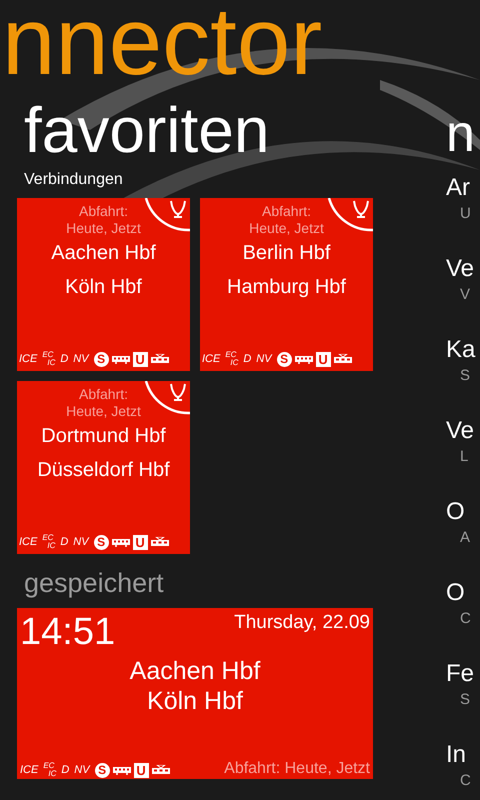  Describe the element at coordinates (163, 45) in the screenshot. I see `app-title: nnector` at that location.